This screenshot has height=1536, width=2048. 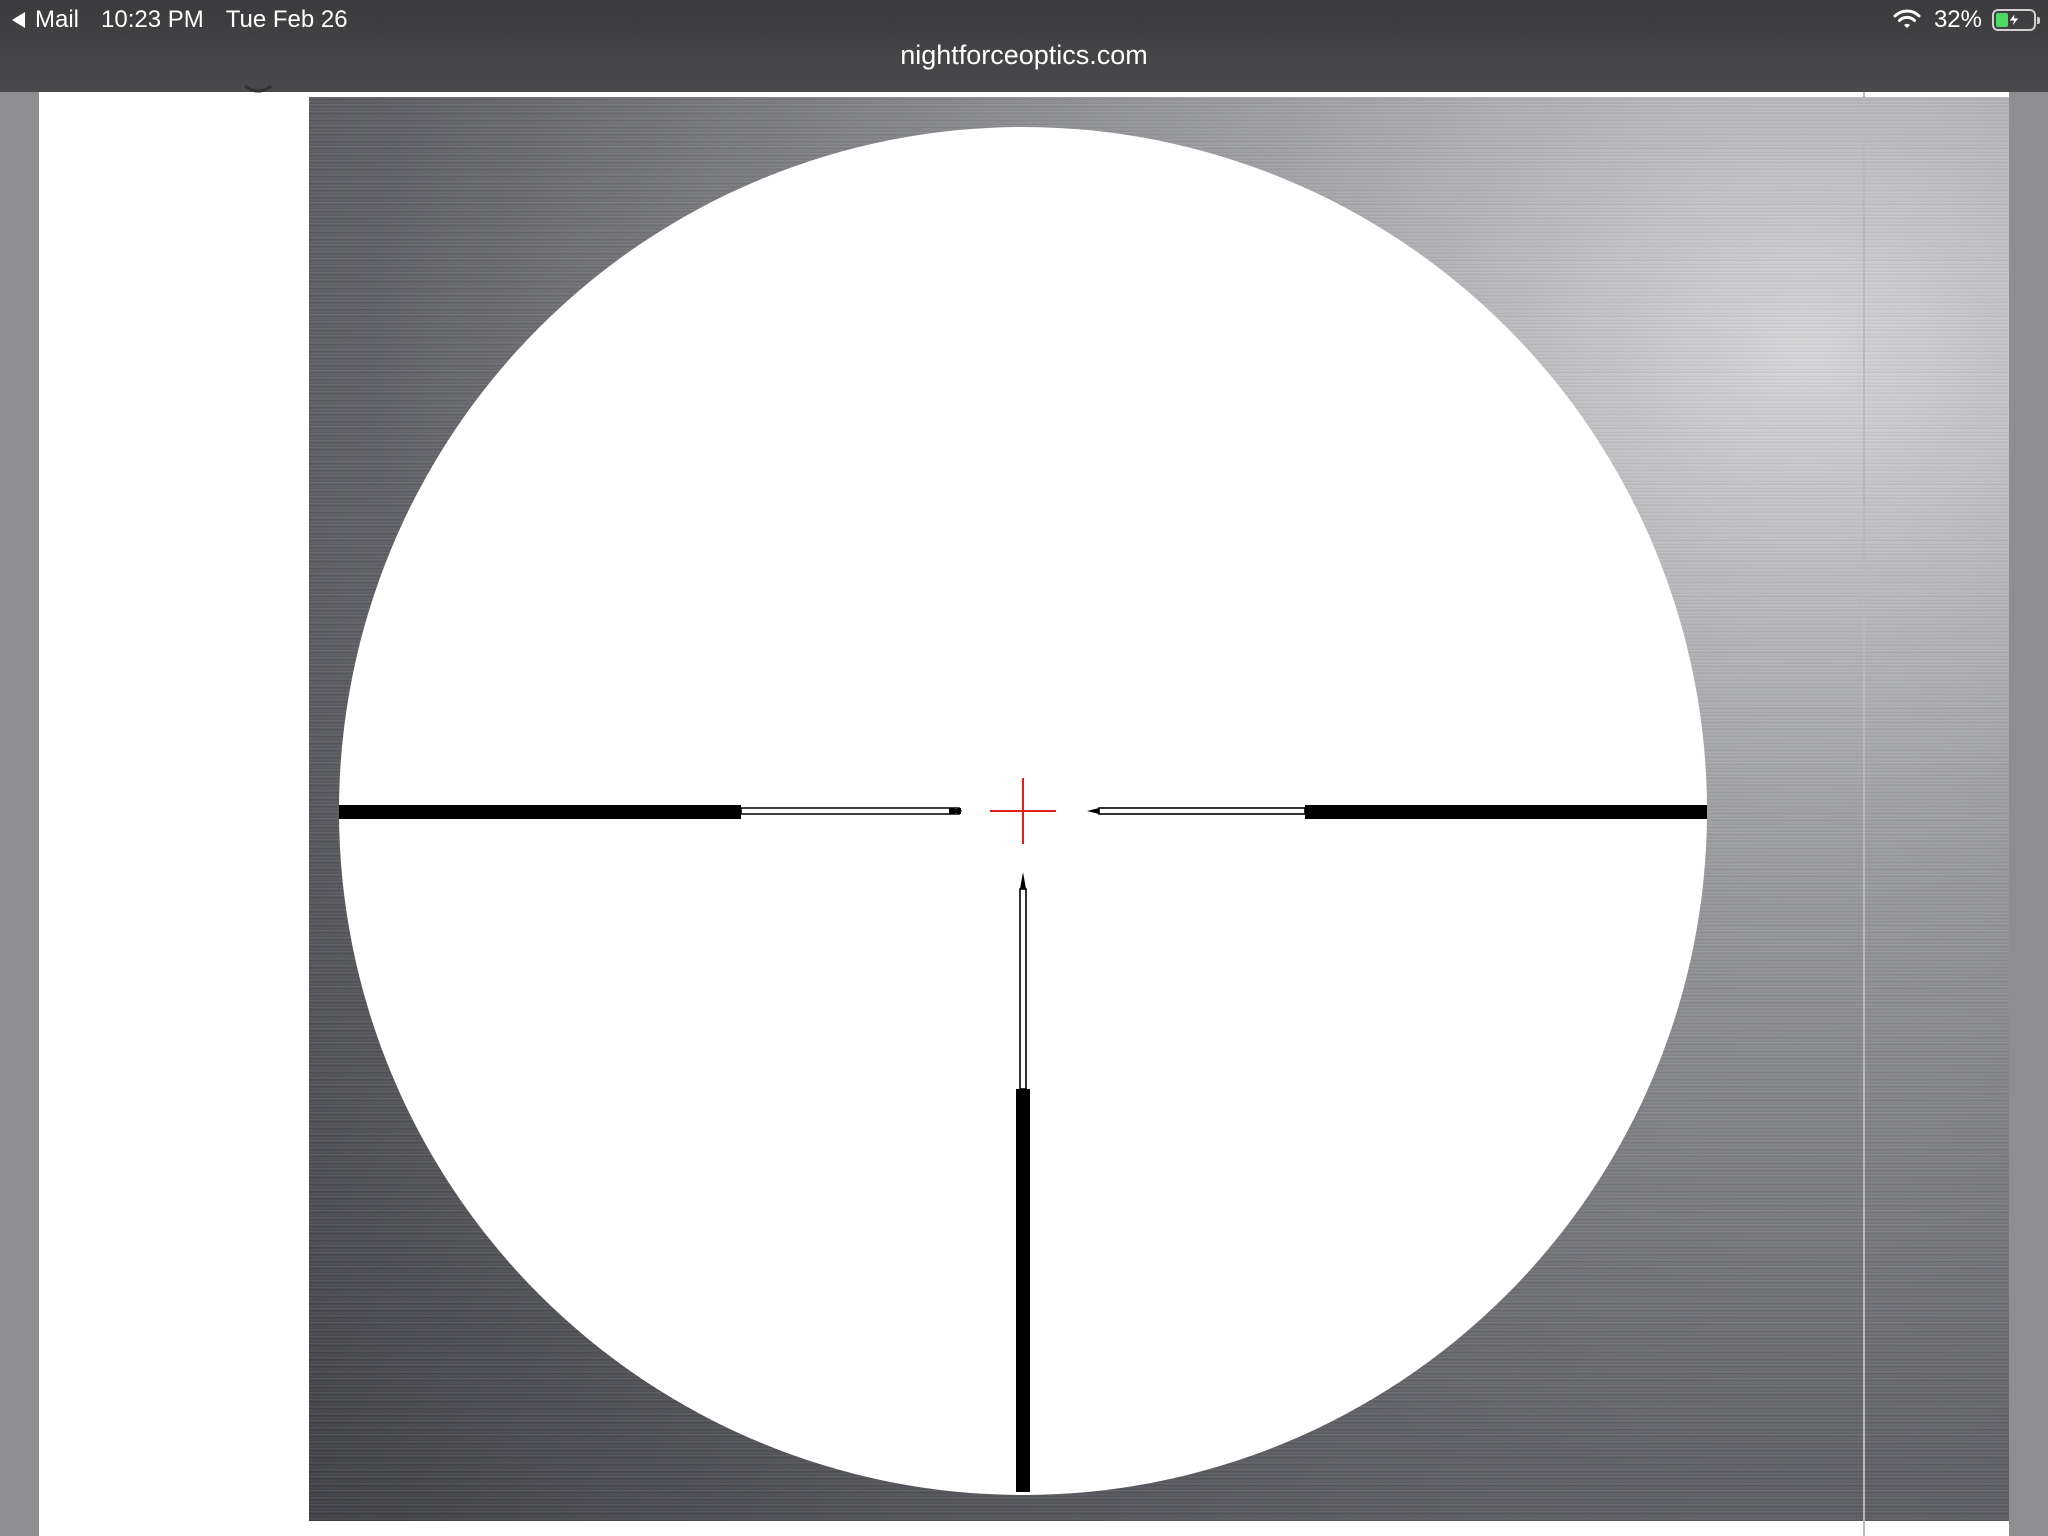 I want to click on address-bar-url: nightforceoptics.com, so click(x=1024, y=55).